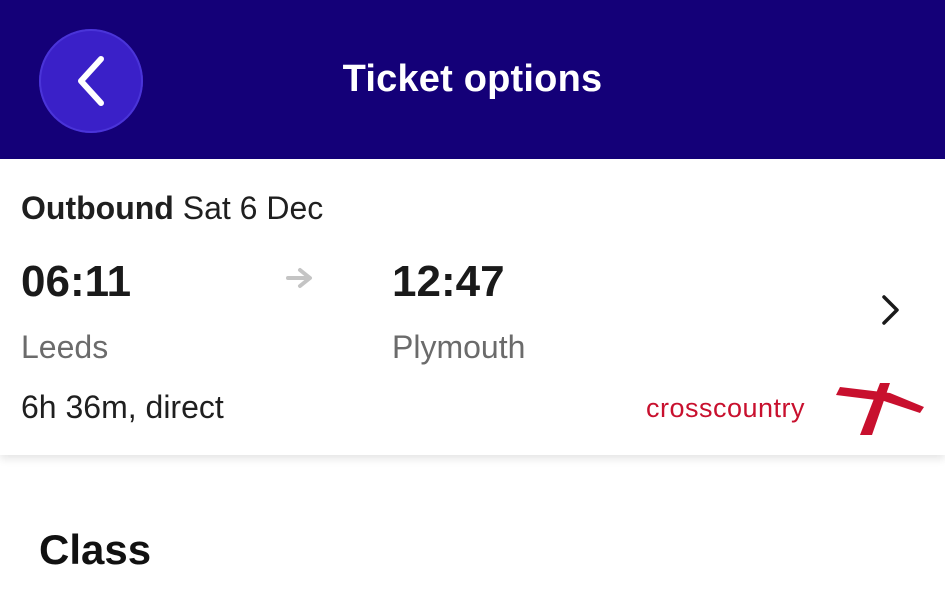  Describe the element at coordinates (448, 281) in the screenshot. I see `arrival-time: 12:47` at that location.